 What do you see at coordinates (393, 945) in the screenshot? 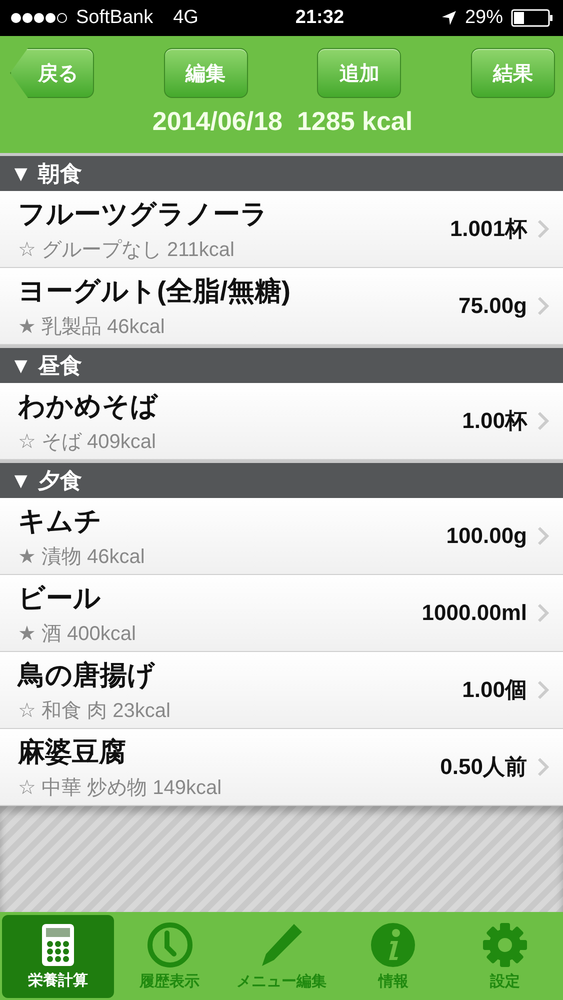
I see `info-icon` at bounding box center [393, 945].